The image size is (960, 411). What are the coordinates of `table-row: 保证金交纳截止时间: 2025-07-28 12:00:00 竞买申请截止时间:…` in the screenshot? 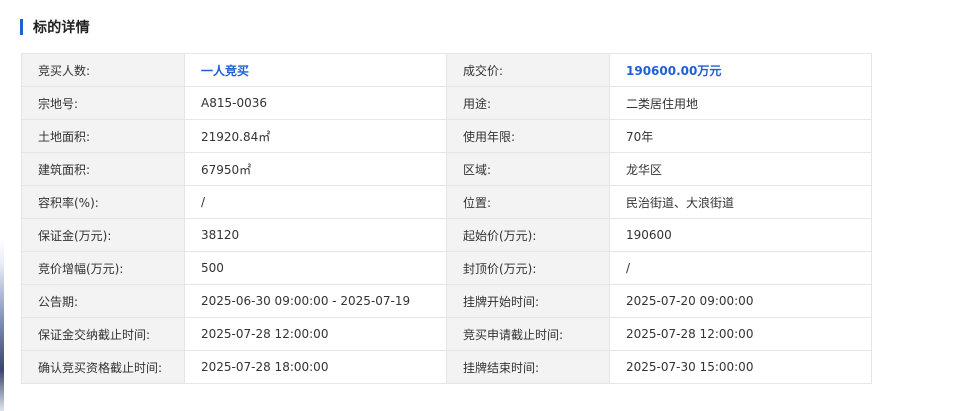 It's located at (446, 334).